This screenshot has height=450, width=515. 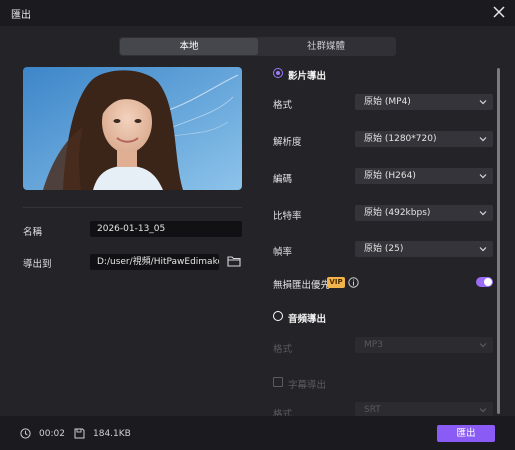 I want to click on framerate-label: 幀率, so click(x=283, y=252).